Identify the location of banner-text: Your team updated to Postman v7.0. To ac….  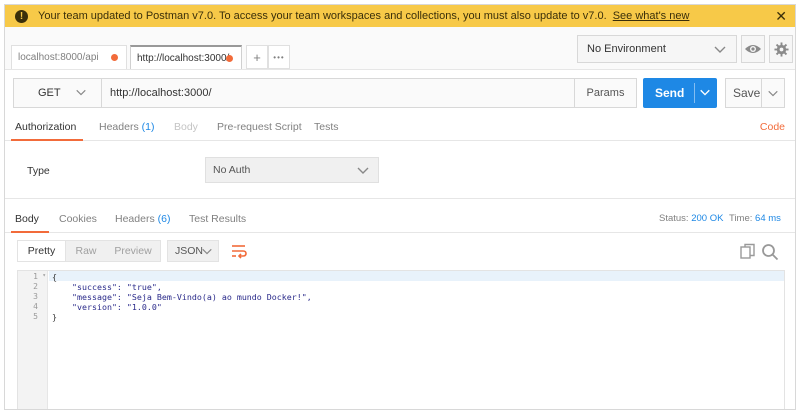
(322, 16).